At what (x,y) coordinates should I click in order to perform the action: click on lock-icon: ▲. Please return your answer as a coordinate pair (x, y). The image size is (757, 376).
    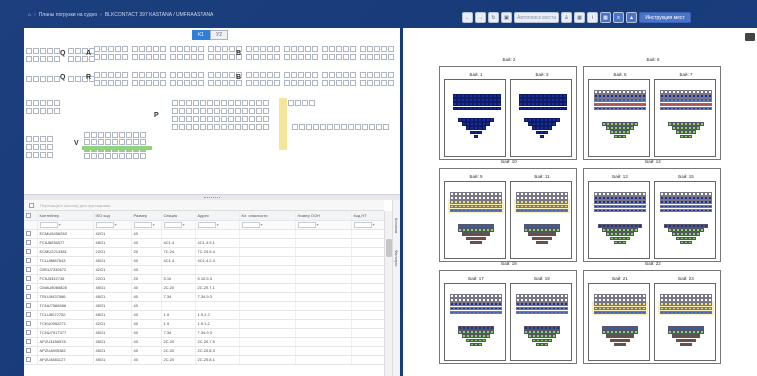
    Looking at the image, I should click on (631, 17).